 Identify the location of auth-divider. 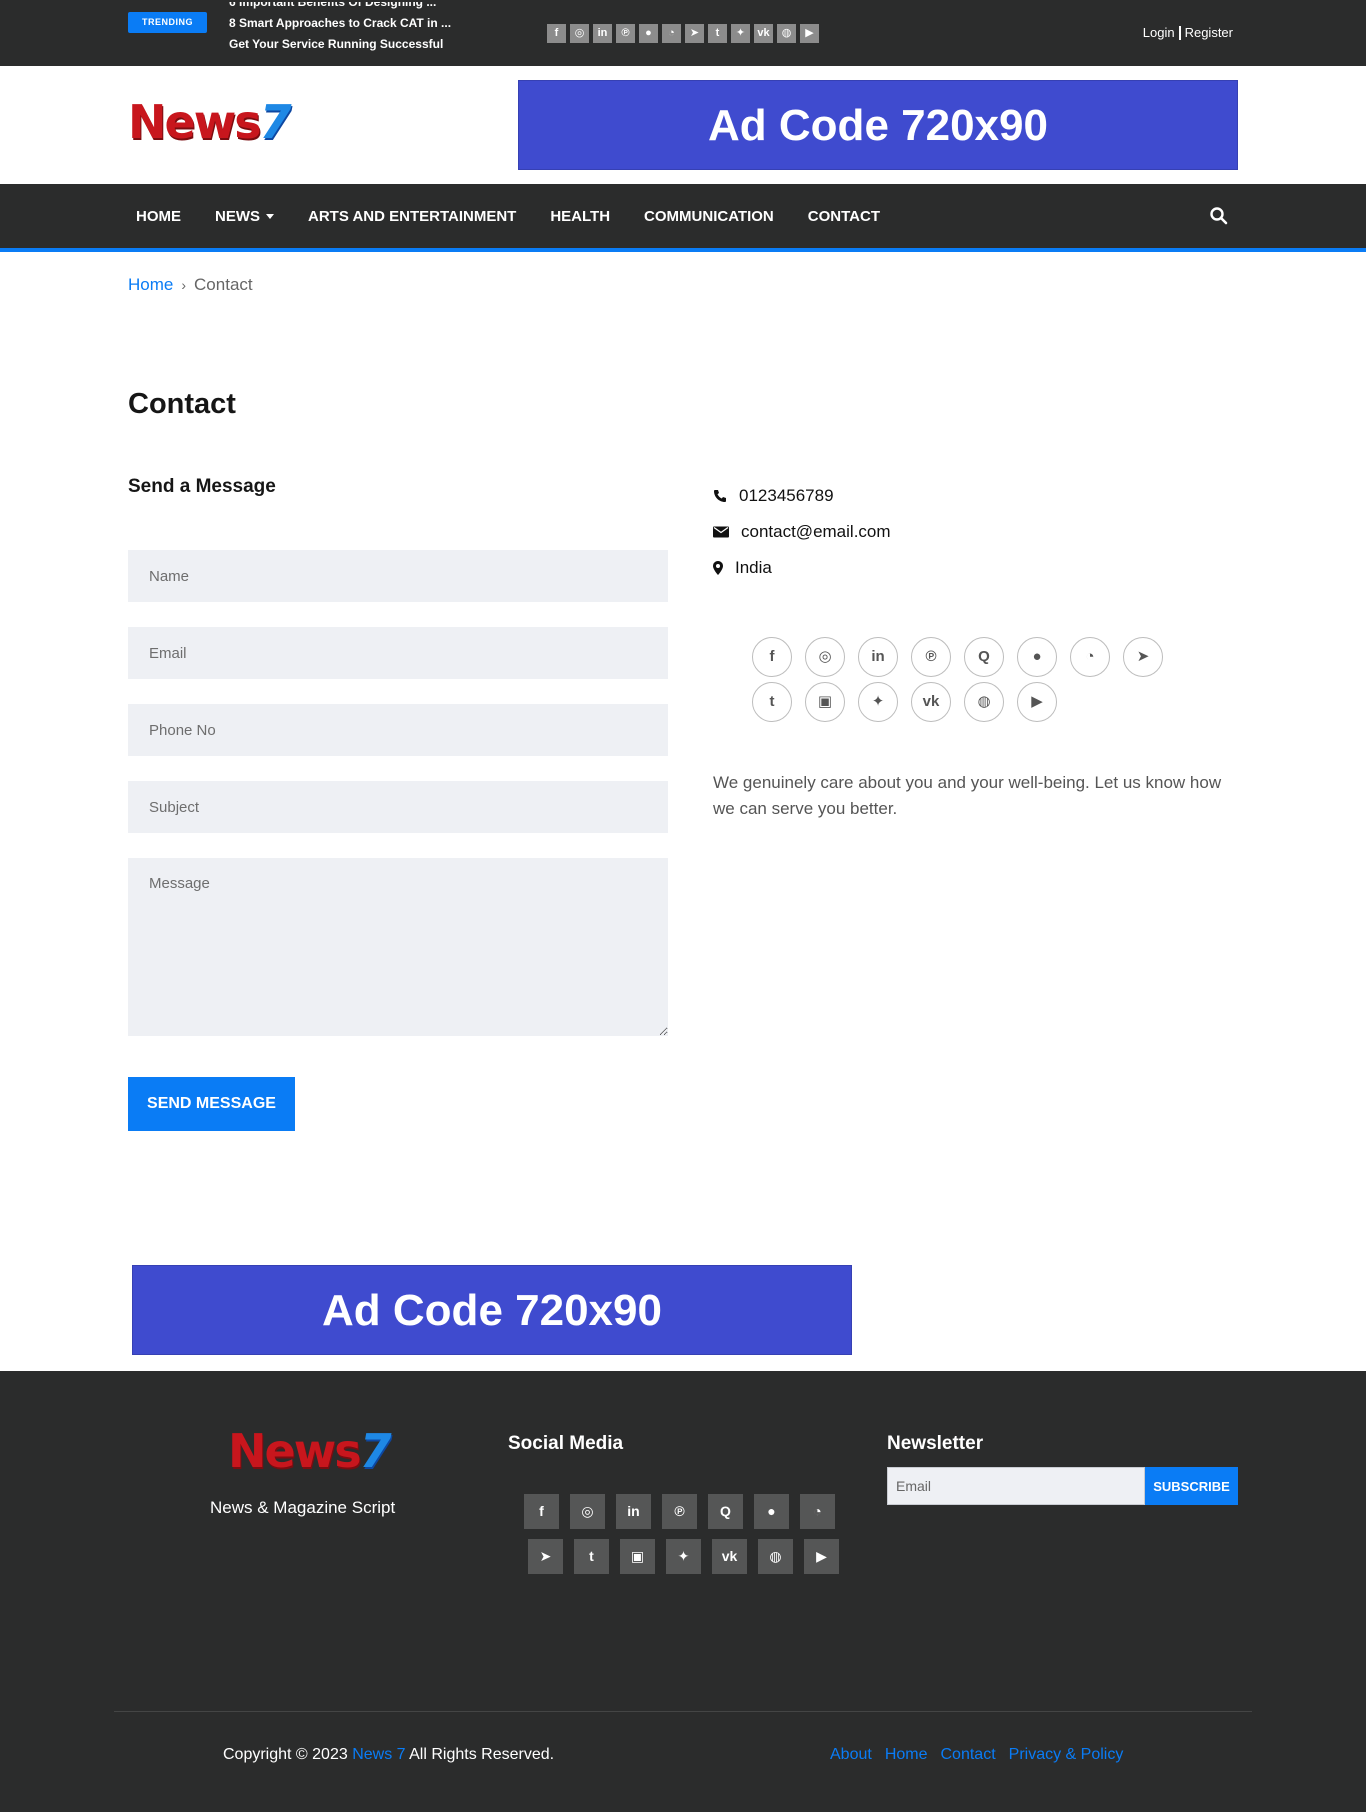
(1179, 32).